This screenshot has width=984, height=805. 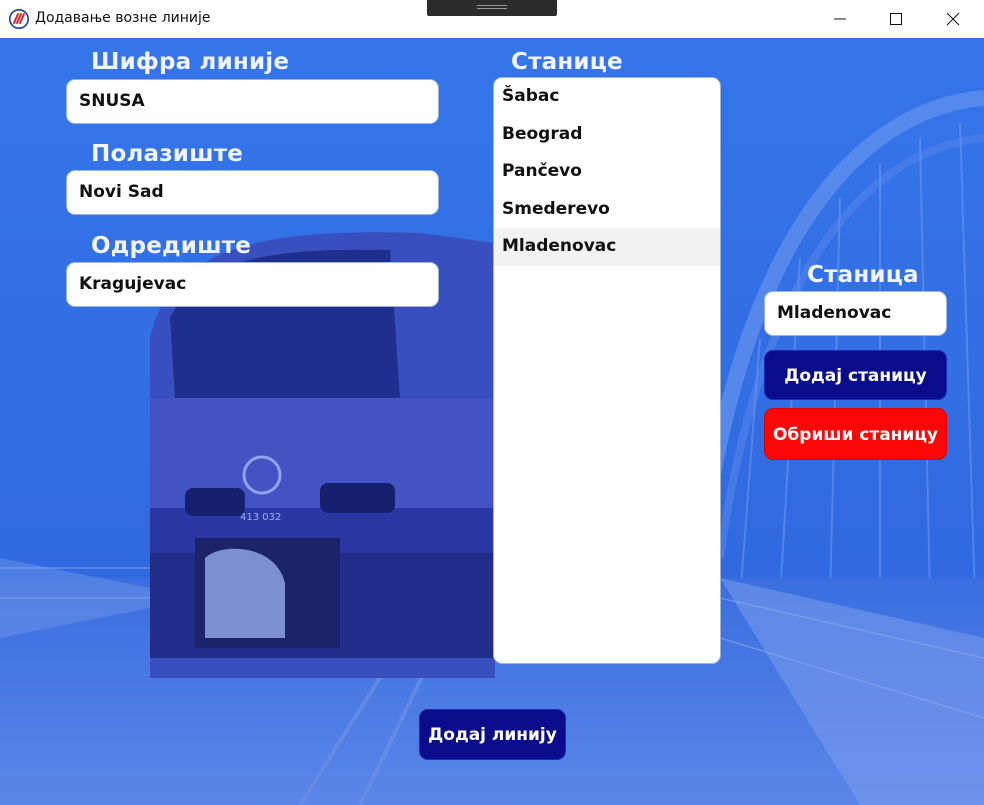 I want to click on svg-text: 413 032, so click(x=260, y=517).